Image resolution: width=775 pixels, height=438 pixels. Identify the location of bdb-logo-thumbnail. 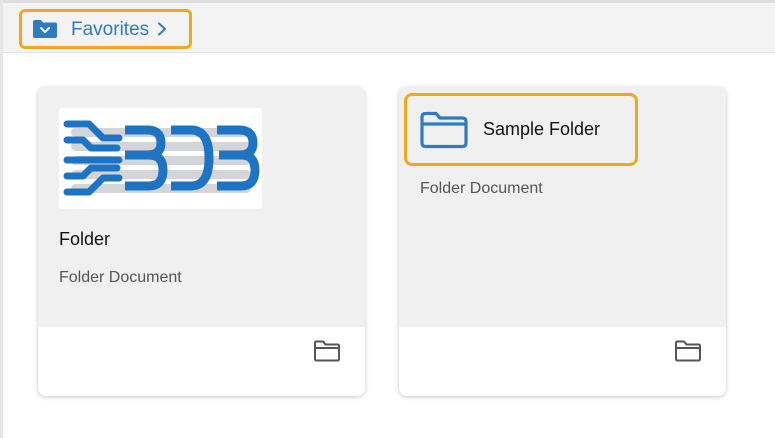
(160, 158).